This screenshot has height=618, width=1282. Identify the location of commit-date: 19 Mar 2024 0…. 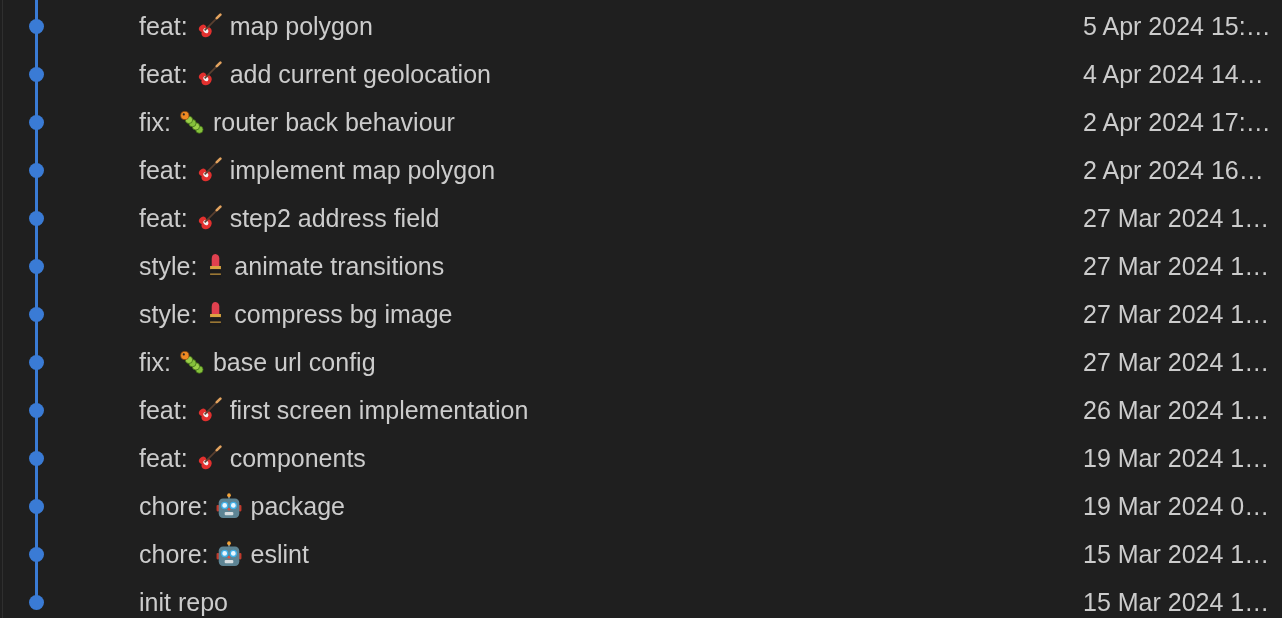
(1177, 506).